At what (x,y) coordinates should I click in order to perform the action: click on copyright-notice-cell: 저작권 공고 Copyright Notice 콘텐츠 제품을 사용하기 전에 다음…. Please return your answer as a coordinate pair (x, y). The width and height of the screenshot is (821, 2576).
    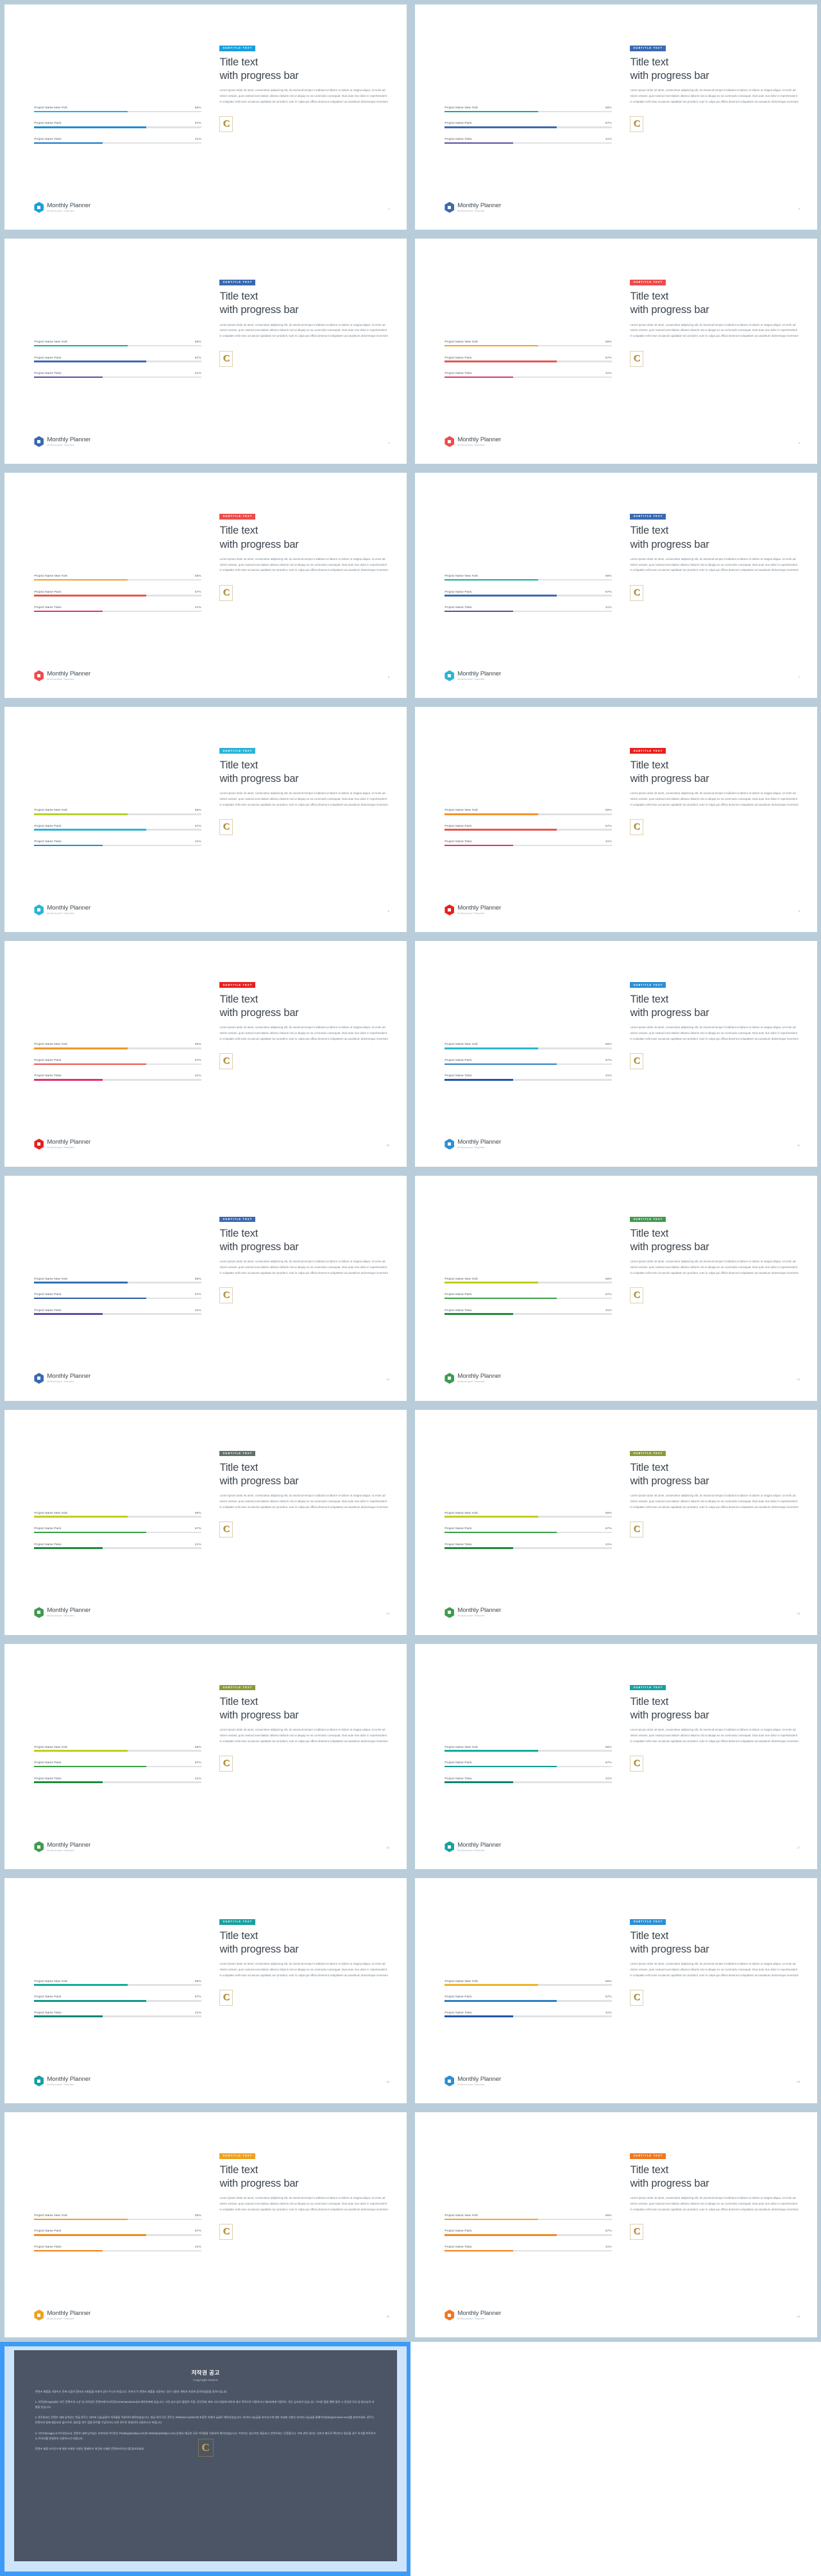
    Looking at the image, I should click on (205, 2459).